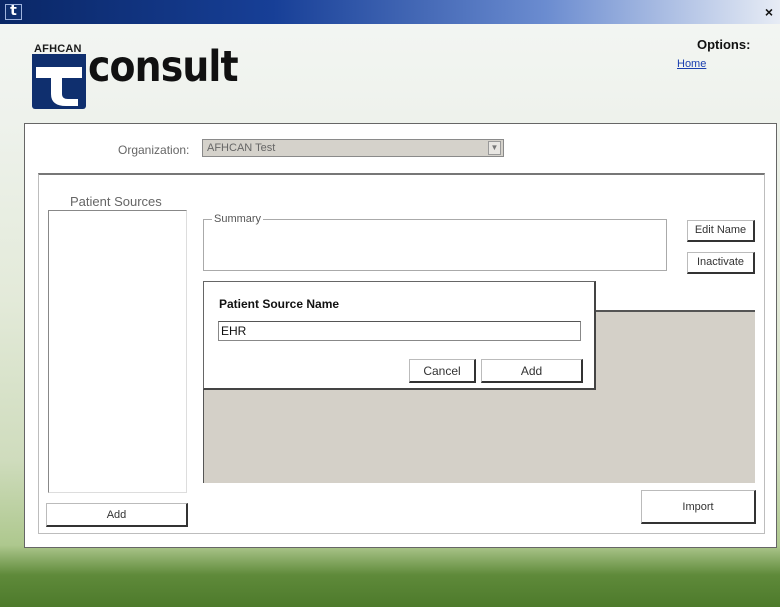 The image size is (780, 607). What do you see at coordinates (154, 150) in the screenshot?
I see `organization-label: Organization:` at bounding box center [154, 150].